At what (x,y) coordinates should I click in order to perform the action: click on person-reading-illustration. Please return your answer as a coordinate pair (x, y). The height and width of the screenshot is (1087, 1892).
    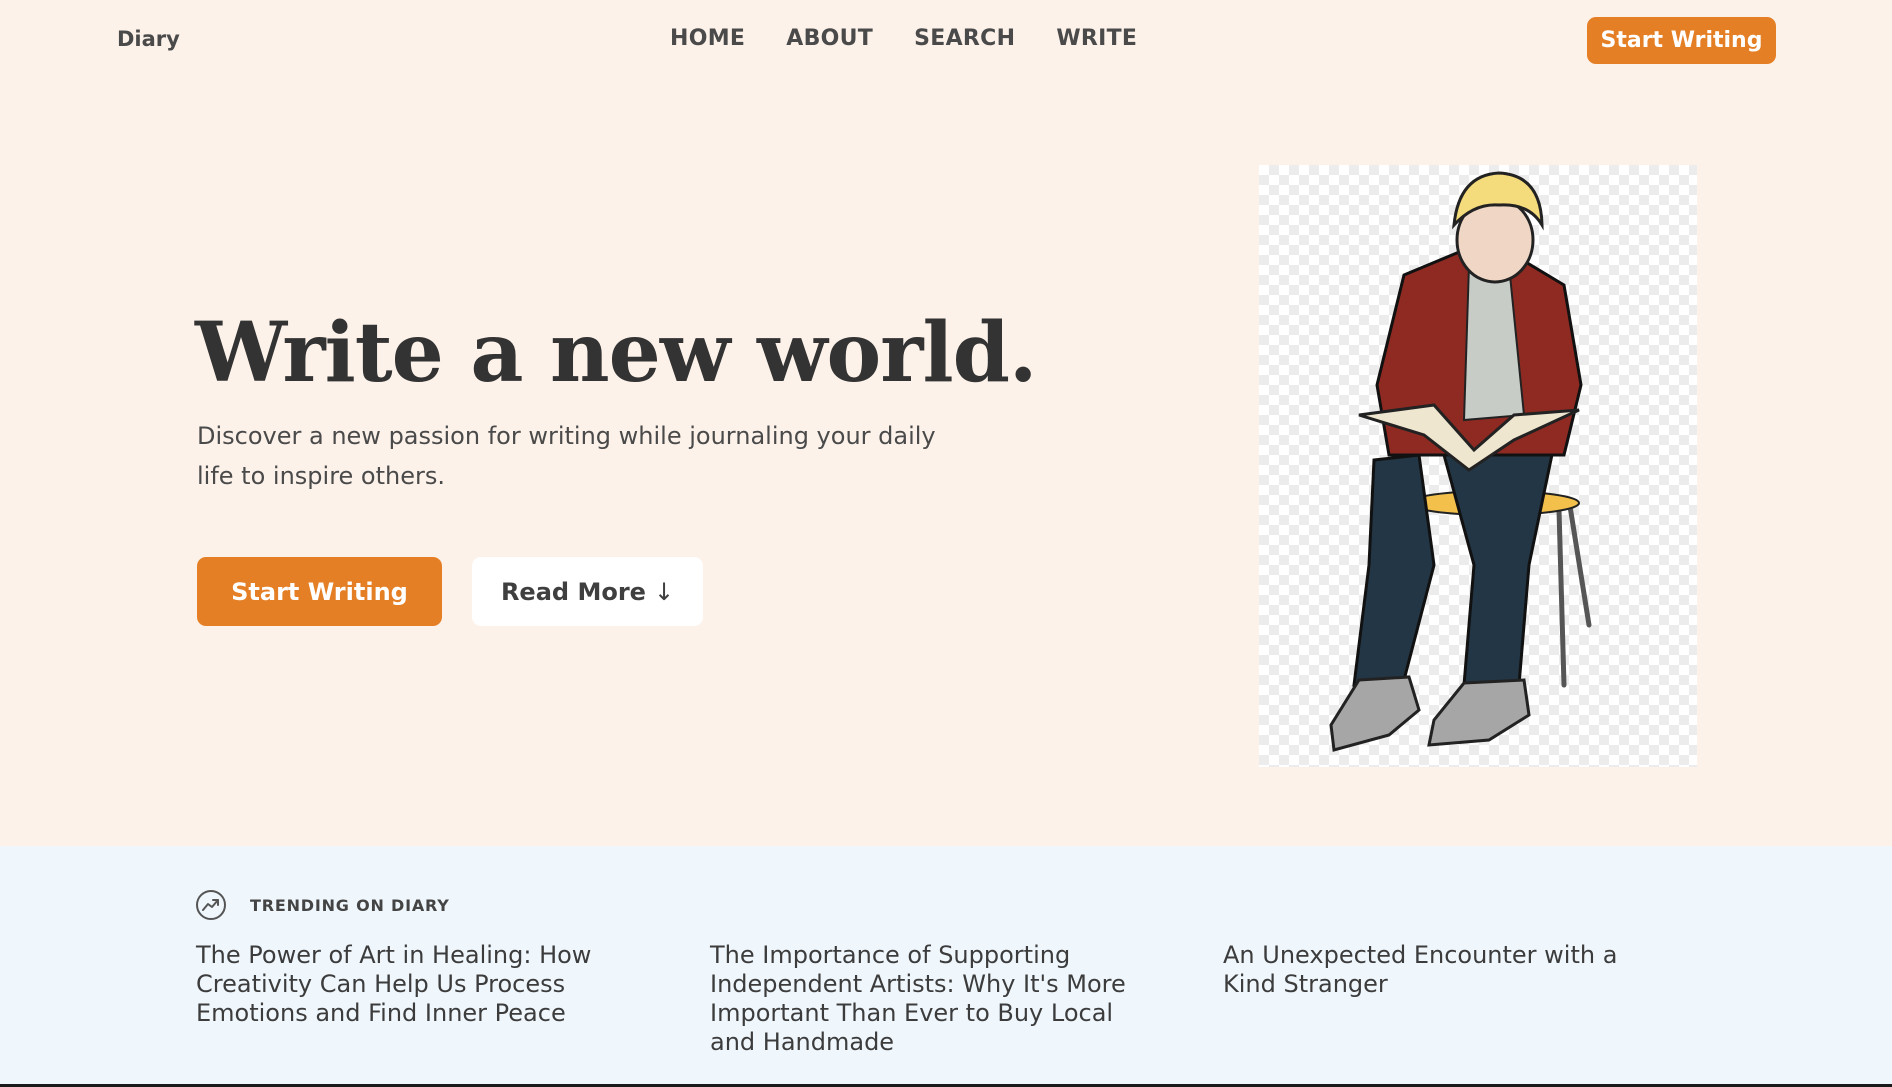
    Looking at the image, I should click on (1460, 461).